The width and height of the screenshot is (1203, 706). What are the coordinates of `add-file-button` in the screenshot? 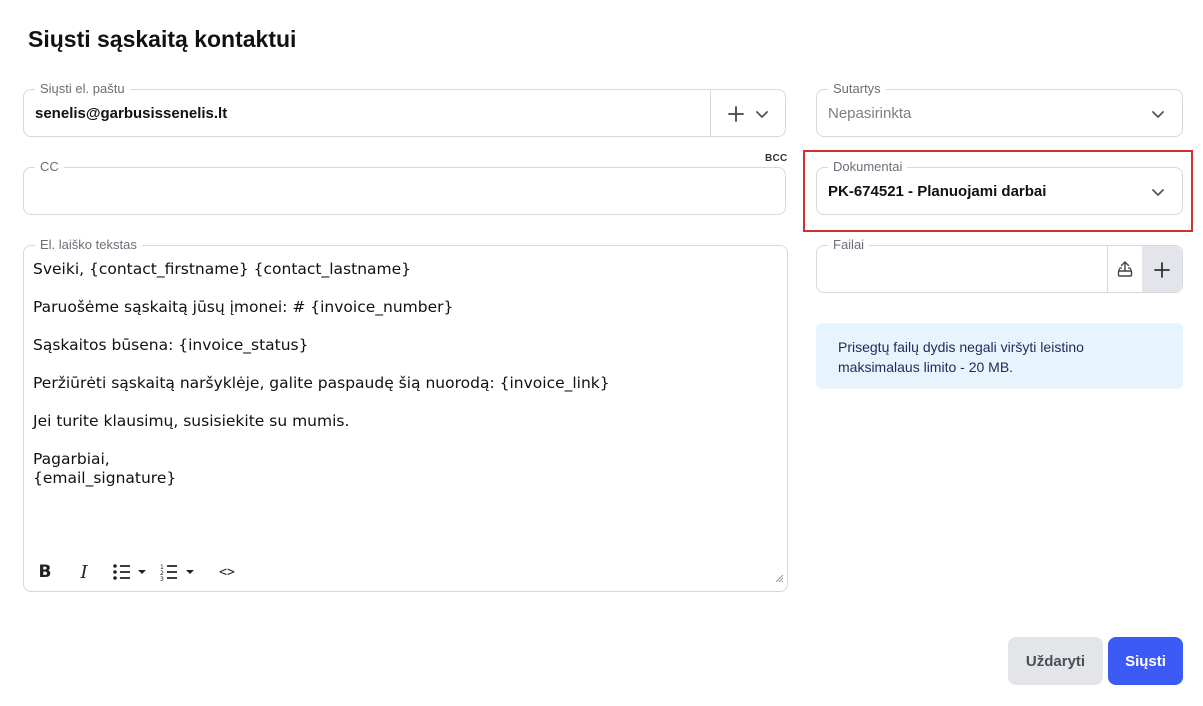 It's located at (1162, 269).